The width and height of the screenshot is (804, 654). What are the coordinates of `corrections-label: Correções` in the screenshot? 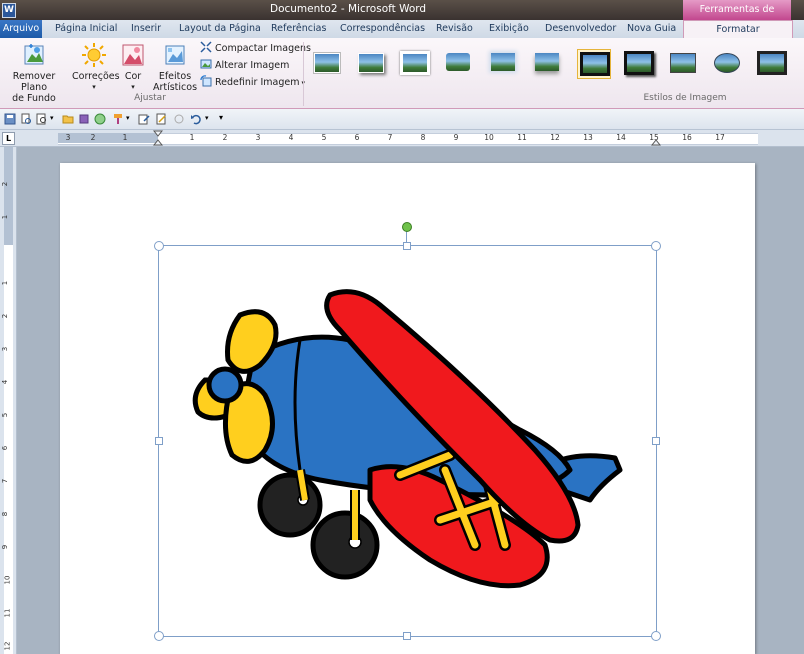 It's located at (96, 76).